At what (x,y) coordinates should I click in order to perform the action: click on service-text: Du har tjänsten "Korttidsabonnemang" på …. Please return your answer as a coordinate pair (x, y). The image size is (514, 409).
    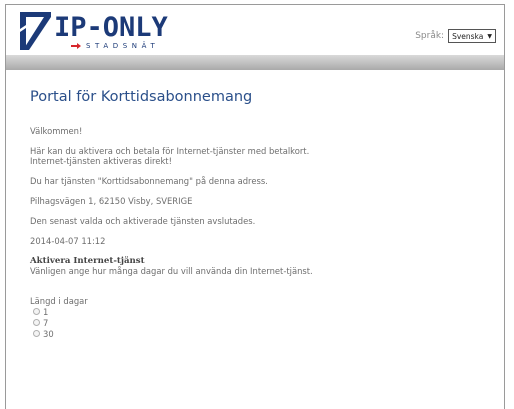
    Looking at the image, I should click on (149, 181).